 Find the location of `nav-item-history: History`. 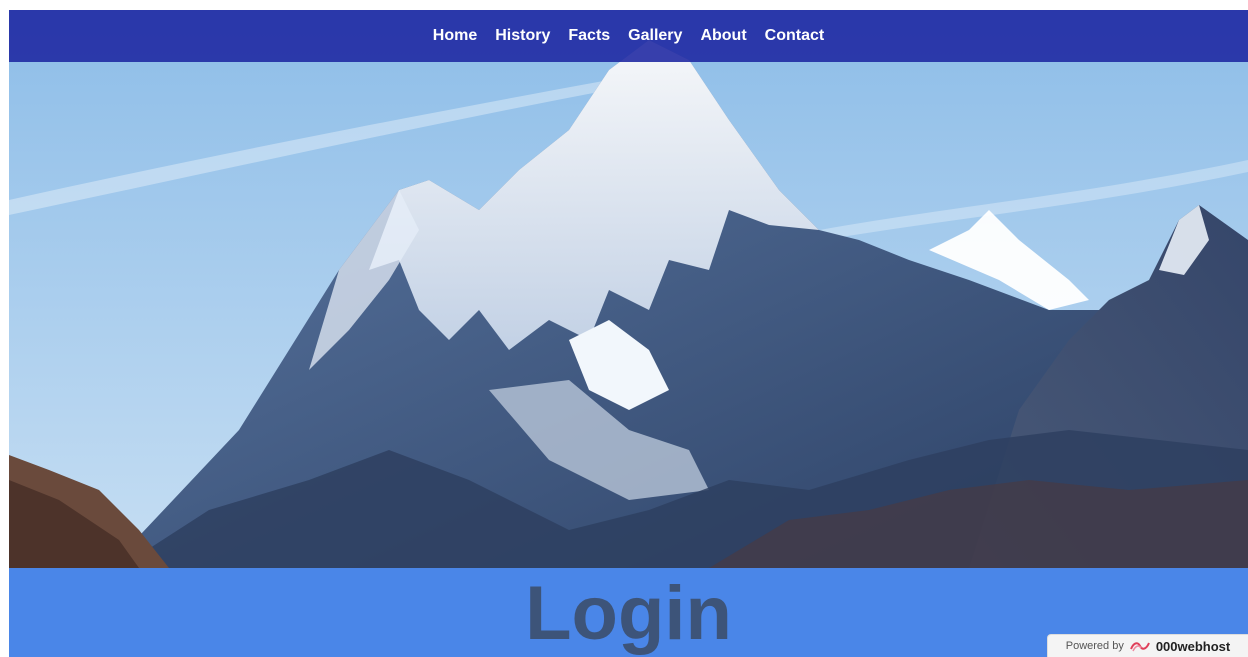

nav-item-history: History is located at coordinates (522, 36).